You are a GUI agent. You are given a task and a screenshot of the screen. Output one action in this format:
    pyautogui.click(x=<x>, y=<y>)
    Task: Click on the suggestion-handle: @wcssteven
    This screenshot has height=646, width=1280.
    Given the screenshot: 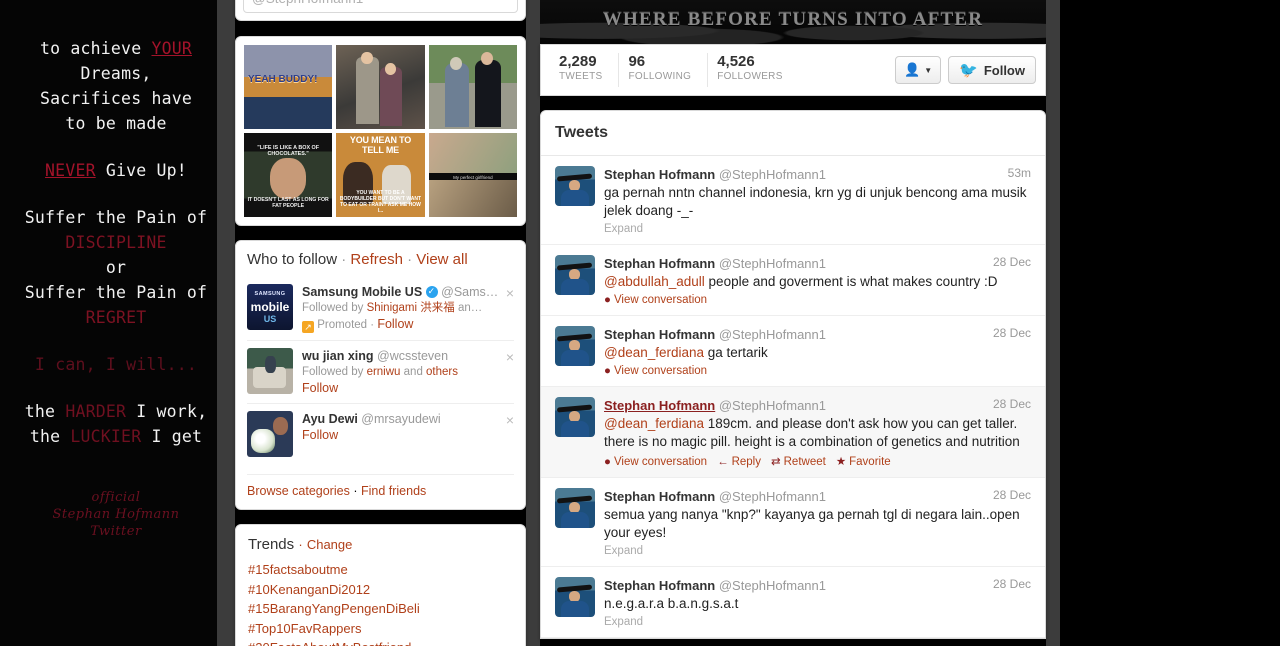 What is the action you would take?
    pyautogui.click(x=412, y=356)
    